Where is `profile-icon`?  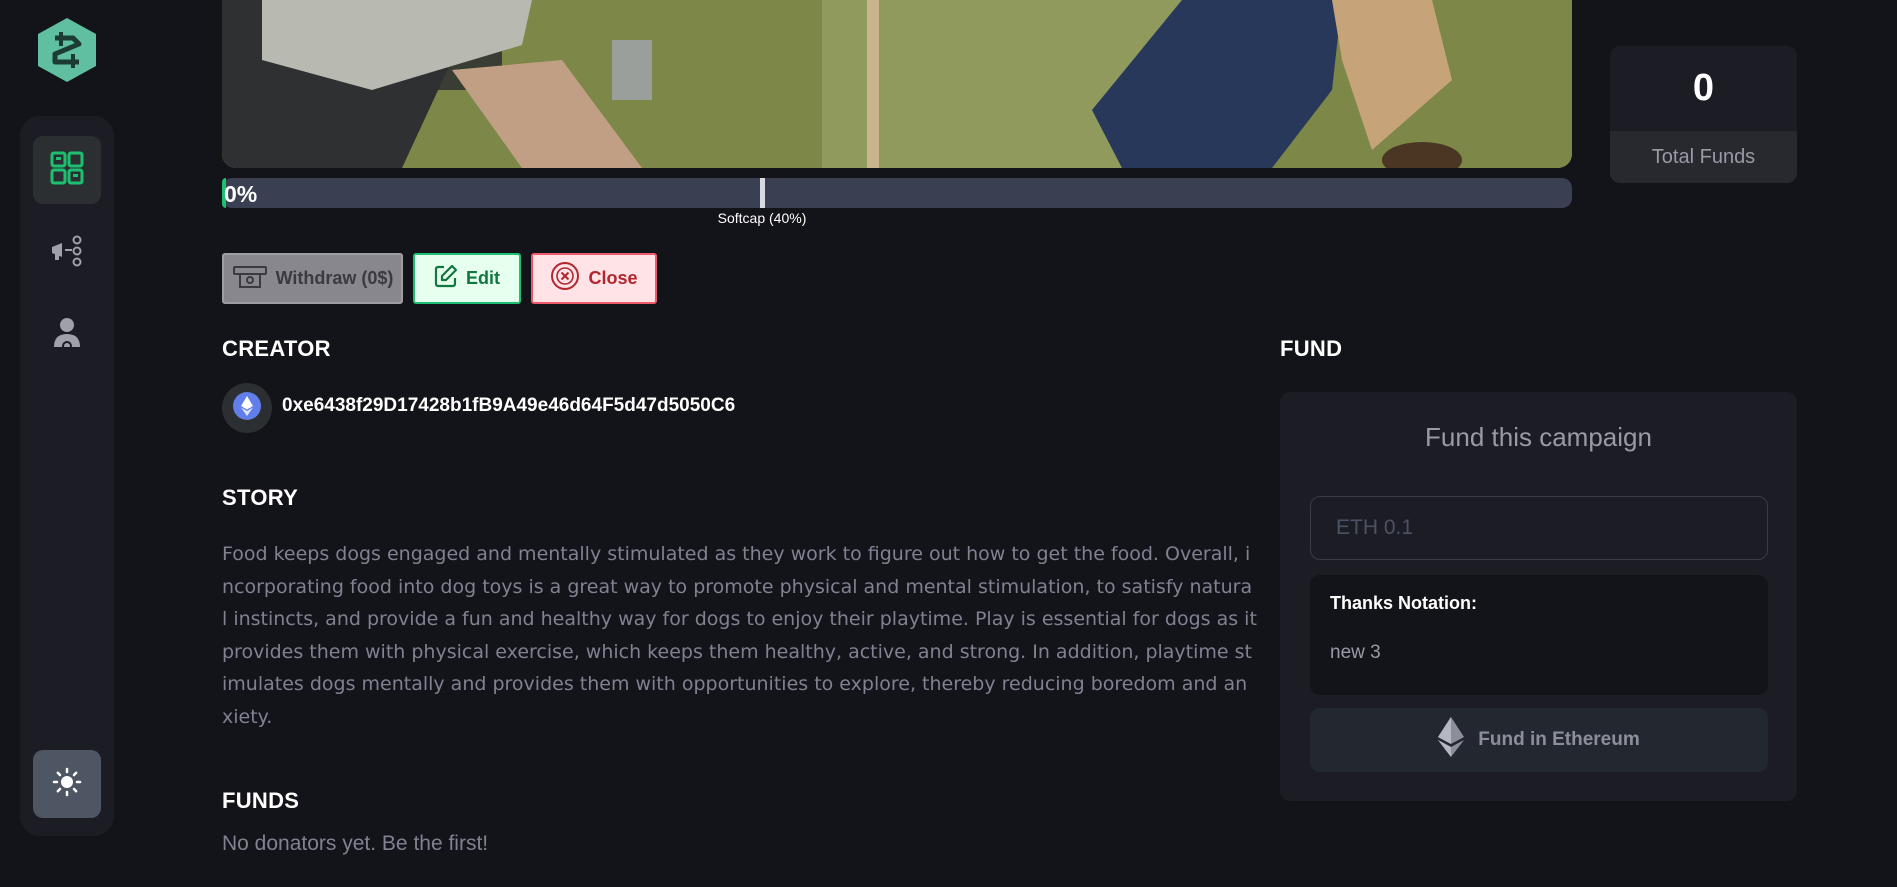 profile-icon is located at coordinates (67, 337).